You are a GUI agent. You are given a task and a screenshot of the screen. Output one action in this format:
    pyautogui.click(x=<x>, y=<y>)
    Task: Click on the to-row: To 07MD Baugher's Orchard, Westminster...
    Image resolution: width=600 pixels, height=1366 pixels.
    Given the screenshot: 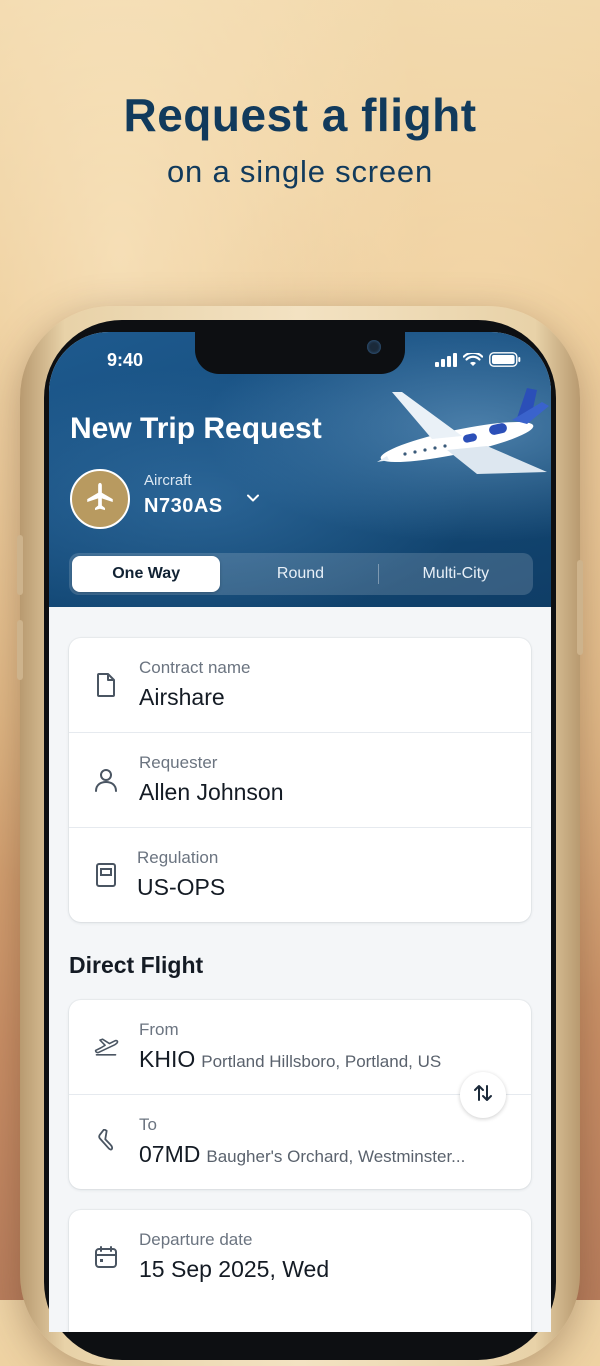 What is the action you would take?
    pyautogui.click(x=300, y=1142)
    